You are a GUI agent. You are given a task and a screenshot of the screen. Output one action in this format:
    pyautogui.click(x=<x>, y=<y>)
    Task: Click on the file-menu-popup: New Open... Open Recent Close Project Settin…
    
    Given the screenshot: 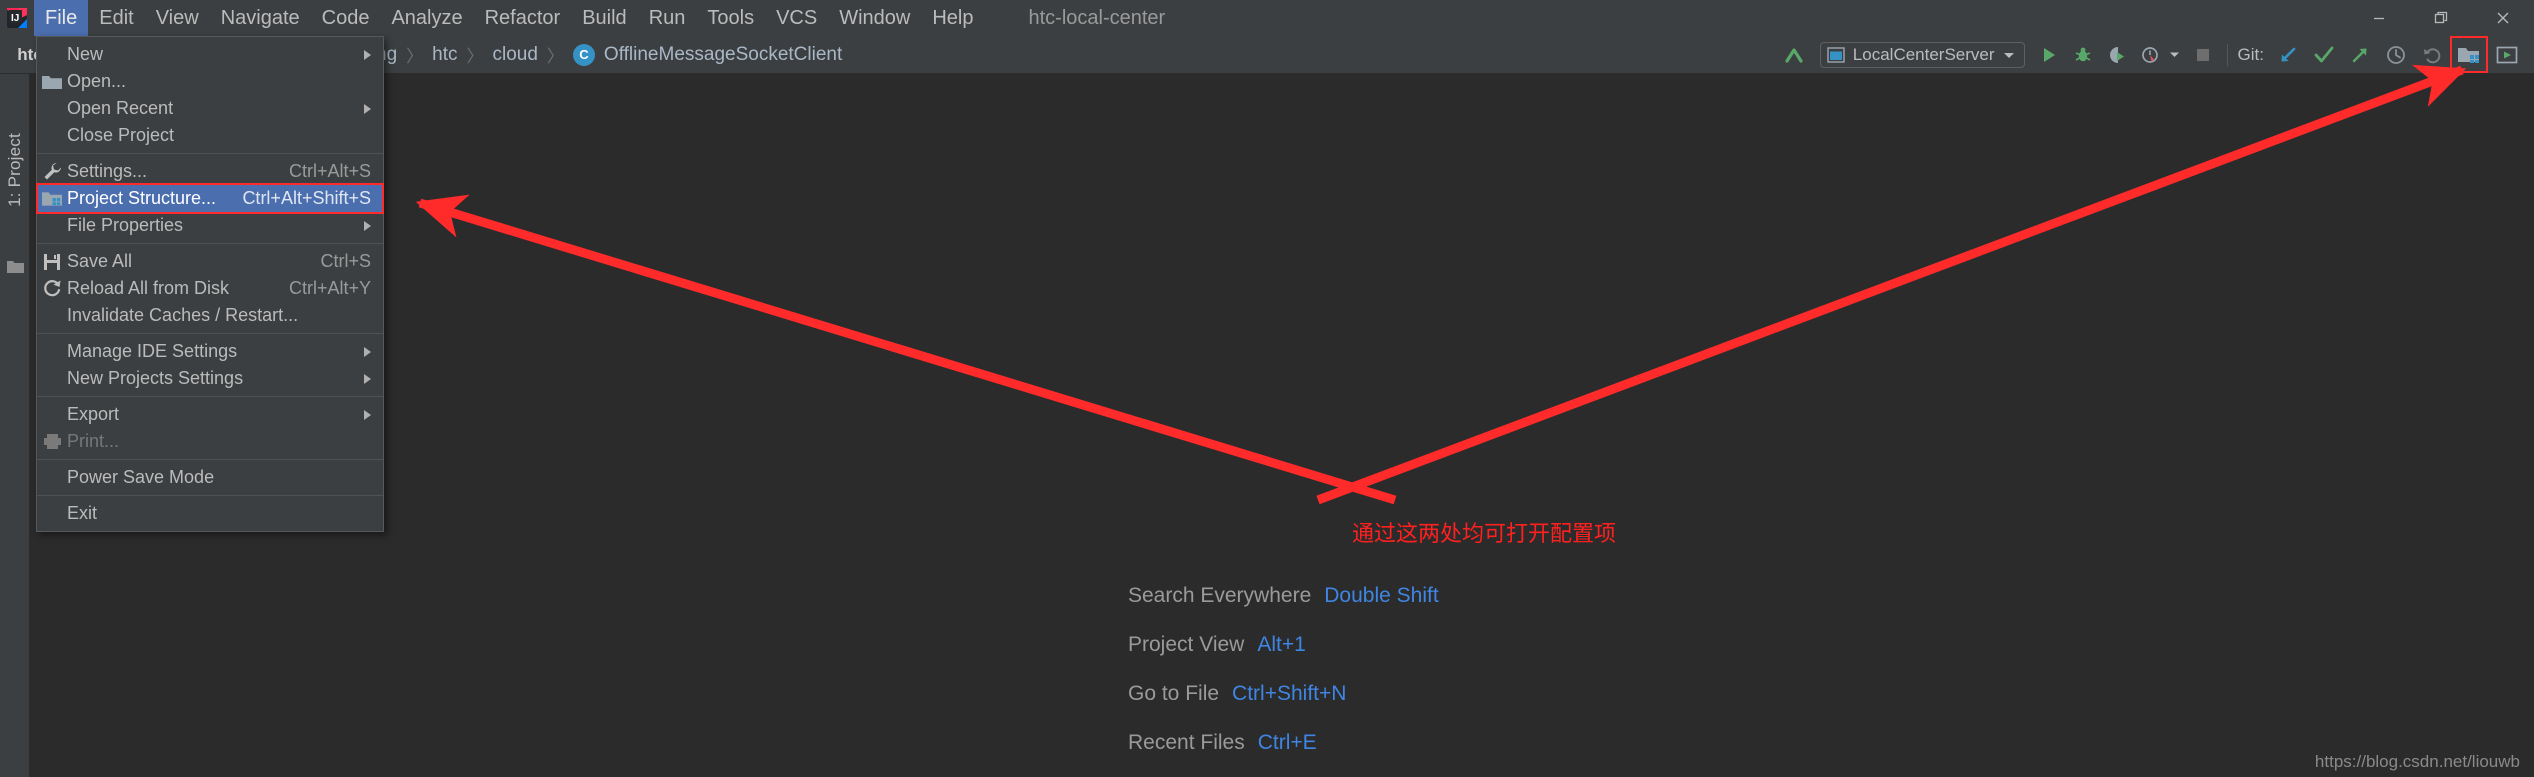 What is the action you would take?
    pyautogui.click(x=210, y=284)
    